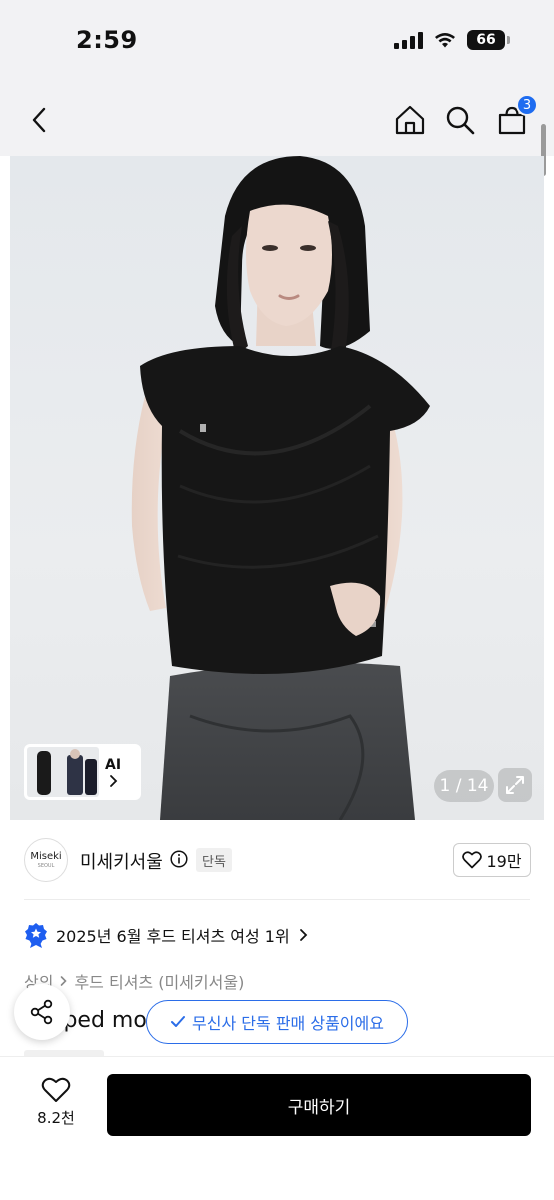 Image resolution: width=554 pixels, height=1200 pixels. Describe the element at coordinates (46, 860) in the screenshot. I see `brand-logo: Miseki SEOUL` at that location.